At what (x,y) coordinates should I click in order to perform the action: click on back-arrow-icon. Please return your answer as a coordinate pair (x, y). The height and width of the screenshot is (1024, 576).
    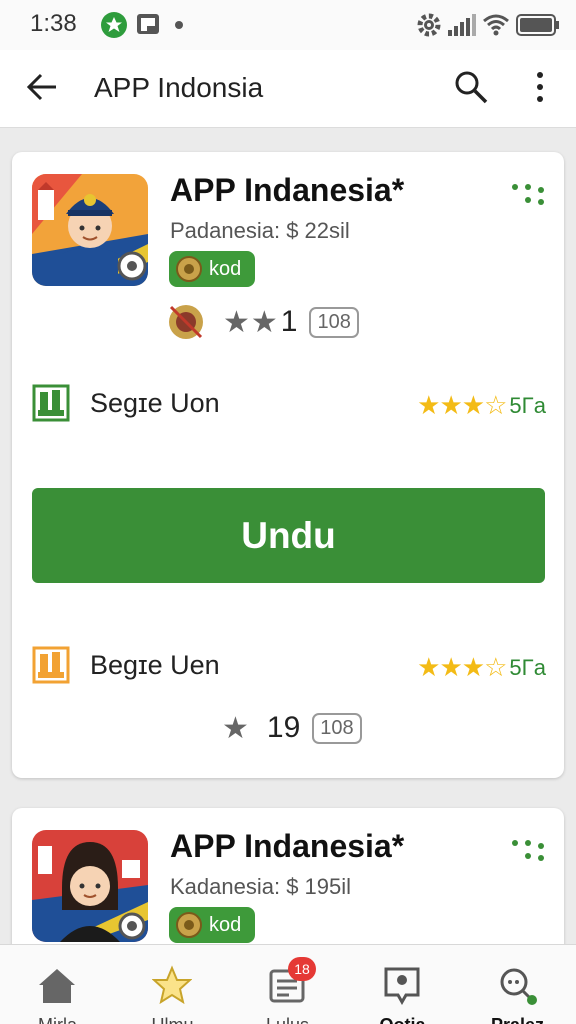
    Looking at the image, I should click on (42, 87).